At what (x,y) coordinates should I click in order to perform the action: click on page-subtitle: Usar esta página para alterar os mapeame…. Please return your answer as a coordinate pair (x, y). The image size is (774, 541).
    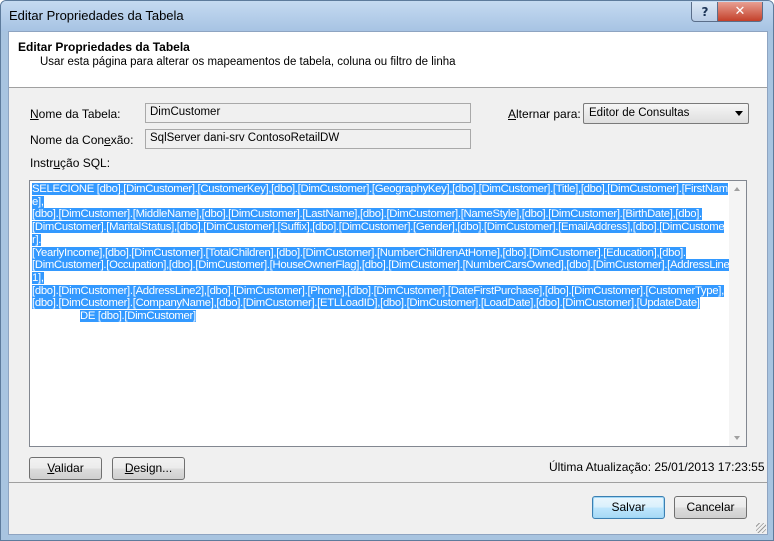
    Looking at the image, I should click on (248, 62).